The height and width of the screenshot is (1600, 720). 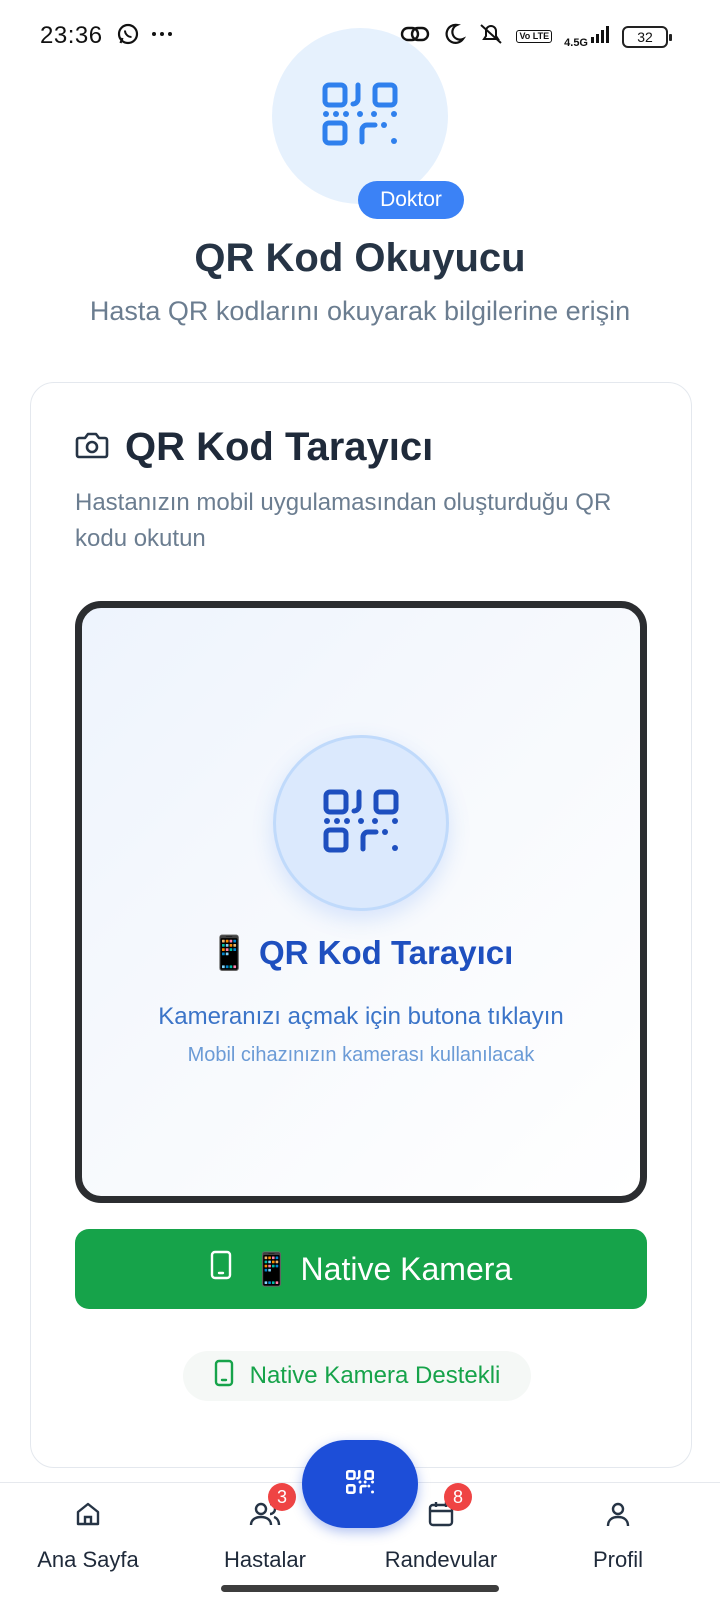 I want to click on nav-item-home: Ana Sayfa, so click(x=88, y=1535).